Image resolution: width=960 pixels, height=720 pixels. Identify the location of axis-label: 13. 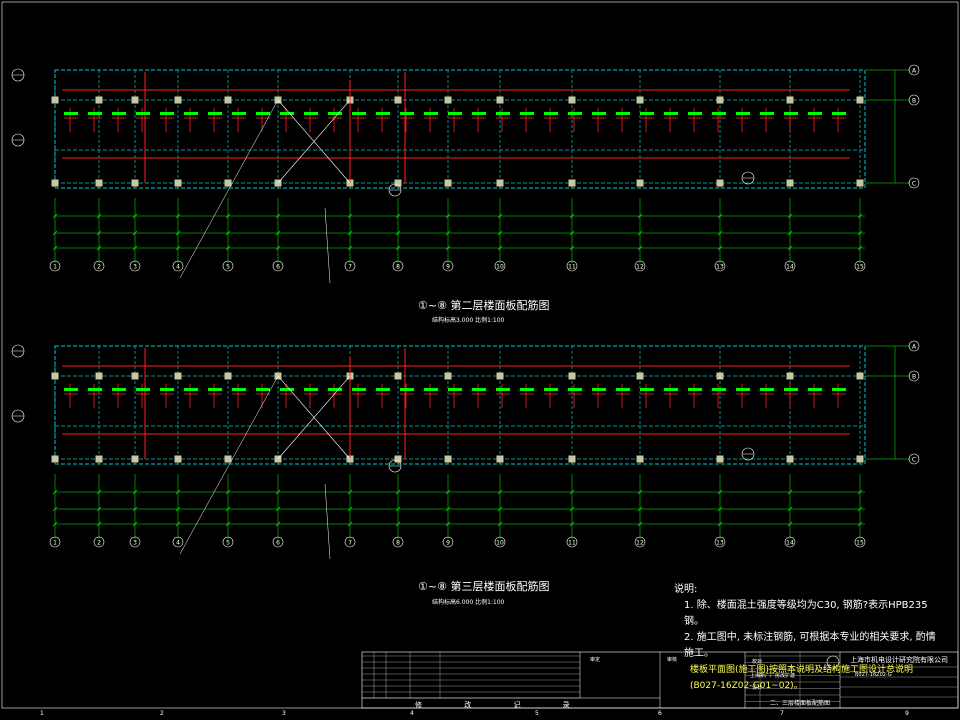
(720, 267).